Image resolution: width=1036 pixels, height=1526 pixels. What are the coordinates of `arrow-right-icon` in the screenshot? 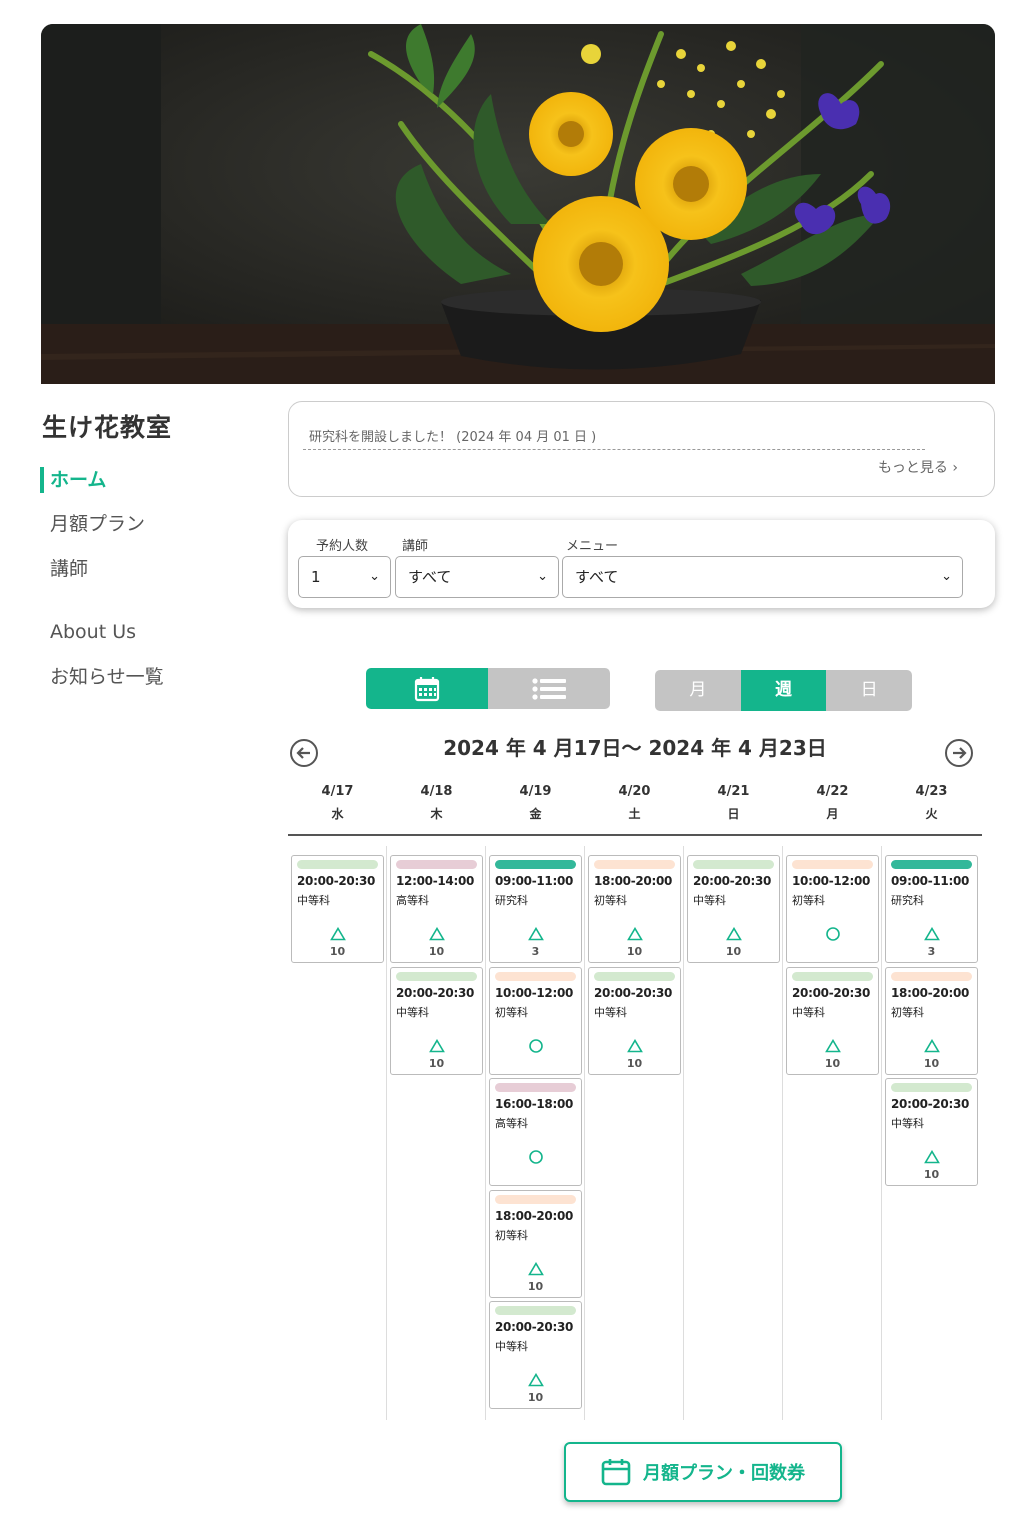 It's located at (960, 753).